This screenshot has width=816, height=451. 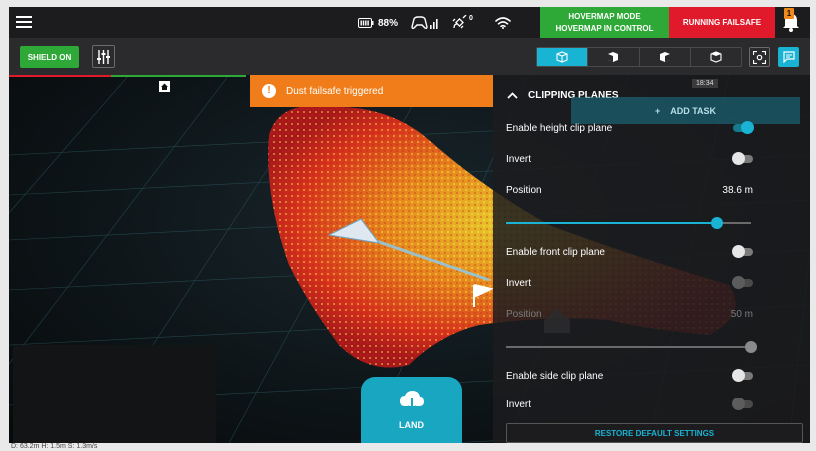 I want to click on front-position-row: Position 50 m, so click(x=629, y=314).